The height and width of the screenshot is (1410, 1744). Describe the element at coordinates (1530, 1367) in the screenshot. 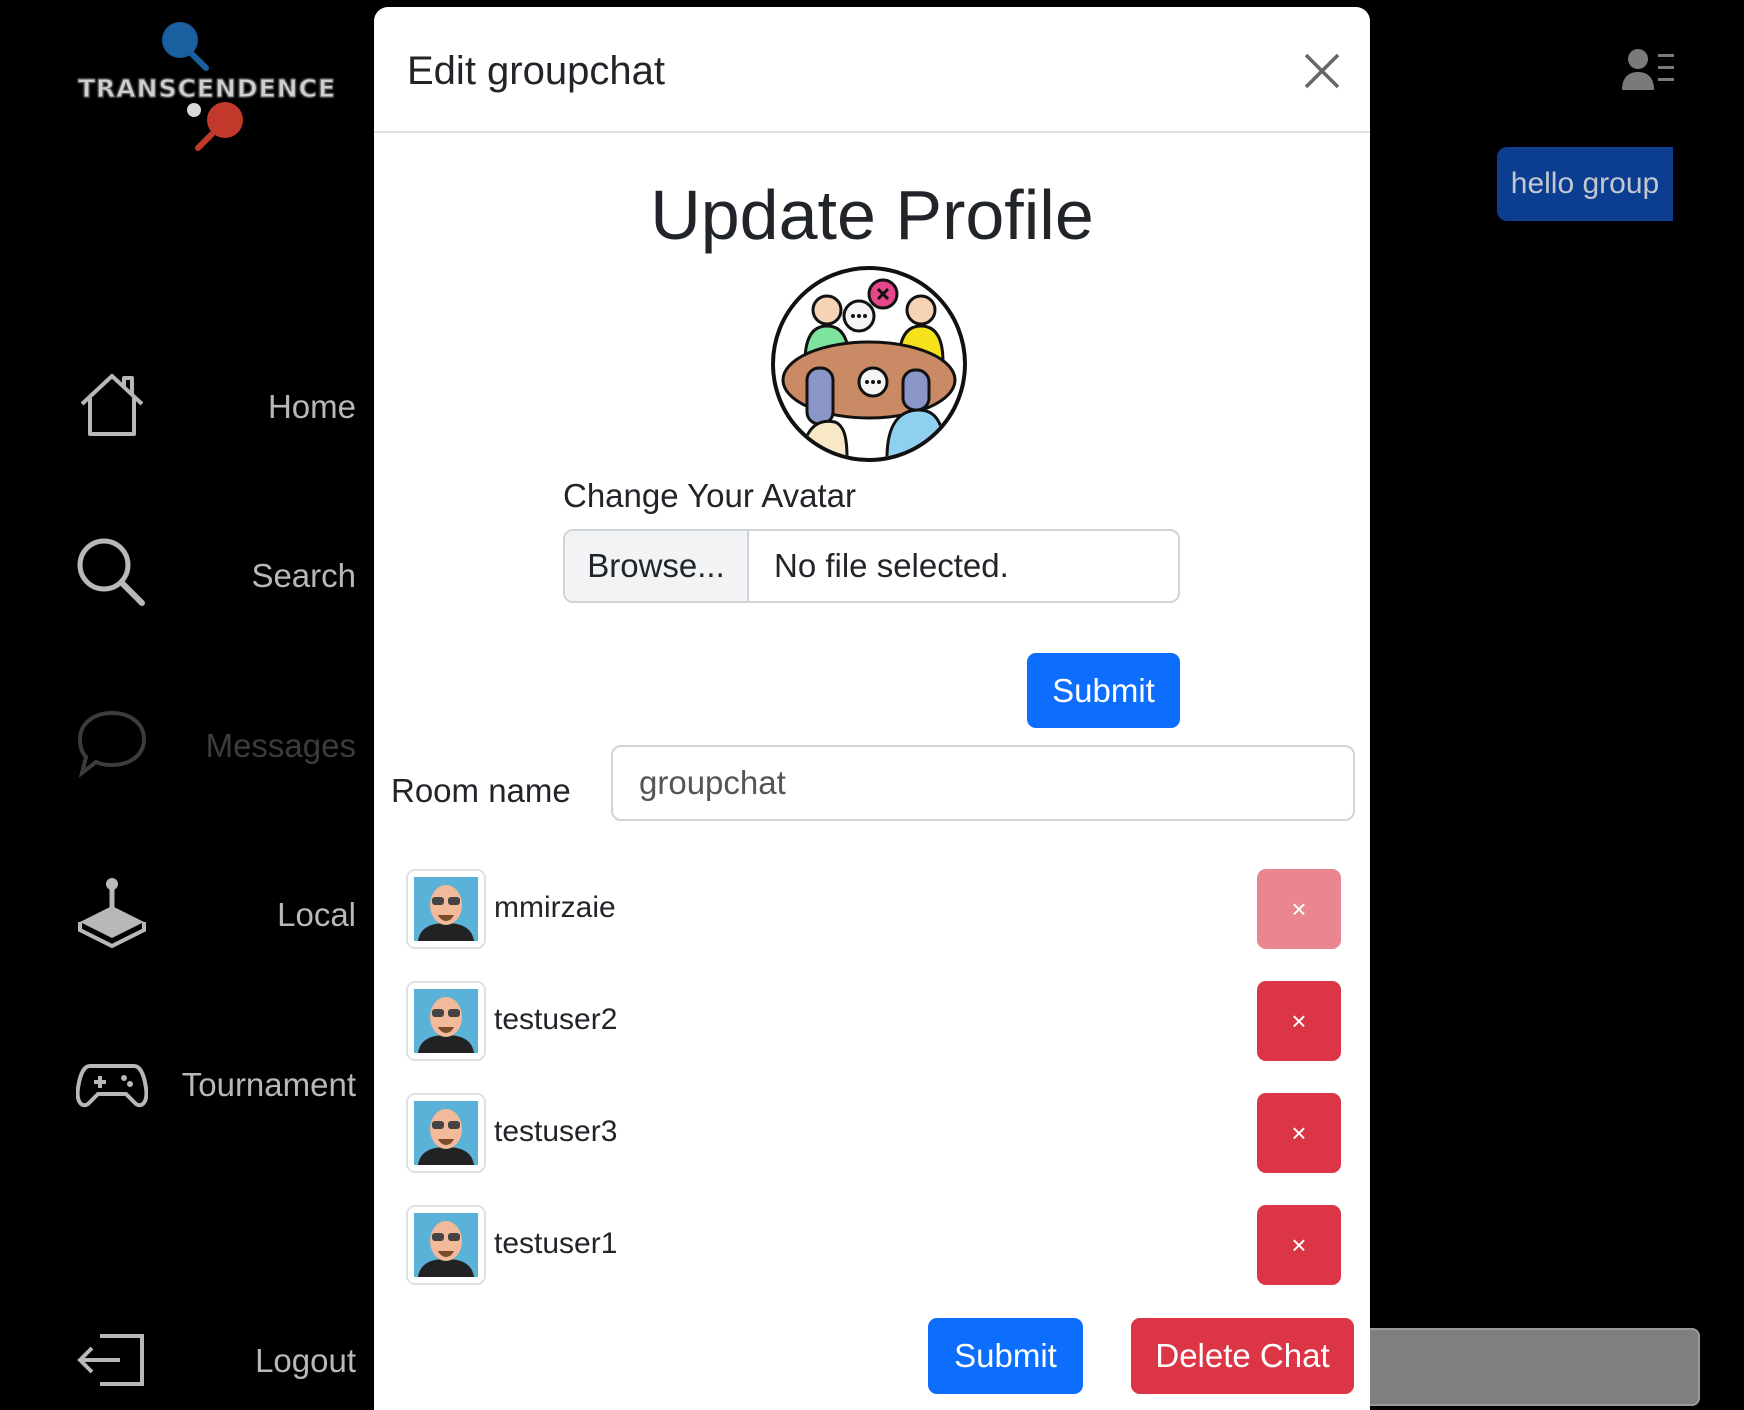

I see `message-input` at that location.